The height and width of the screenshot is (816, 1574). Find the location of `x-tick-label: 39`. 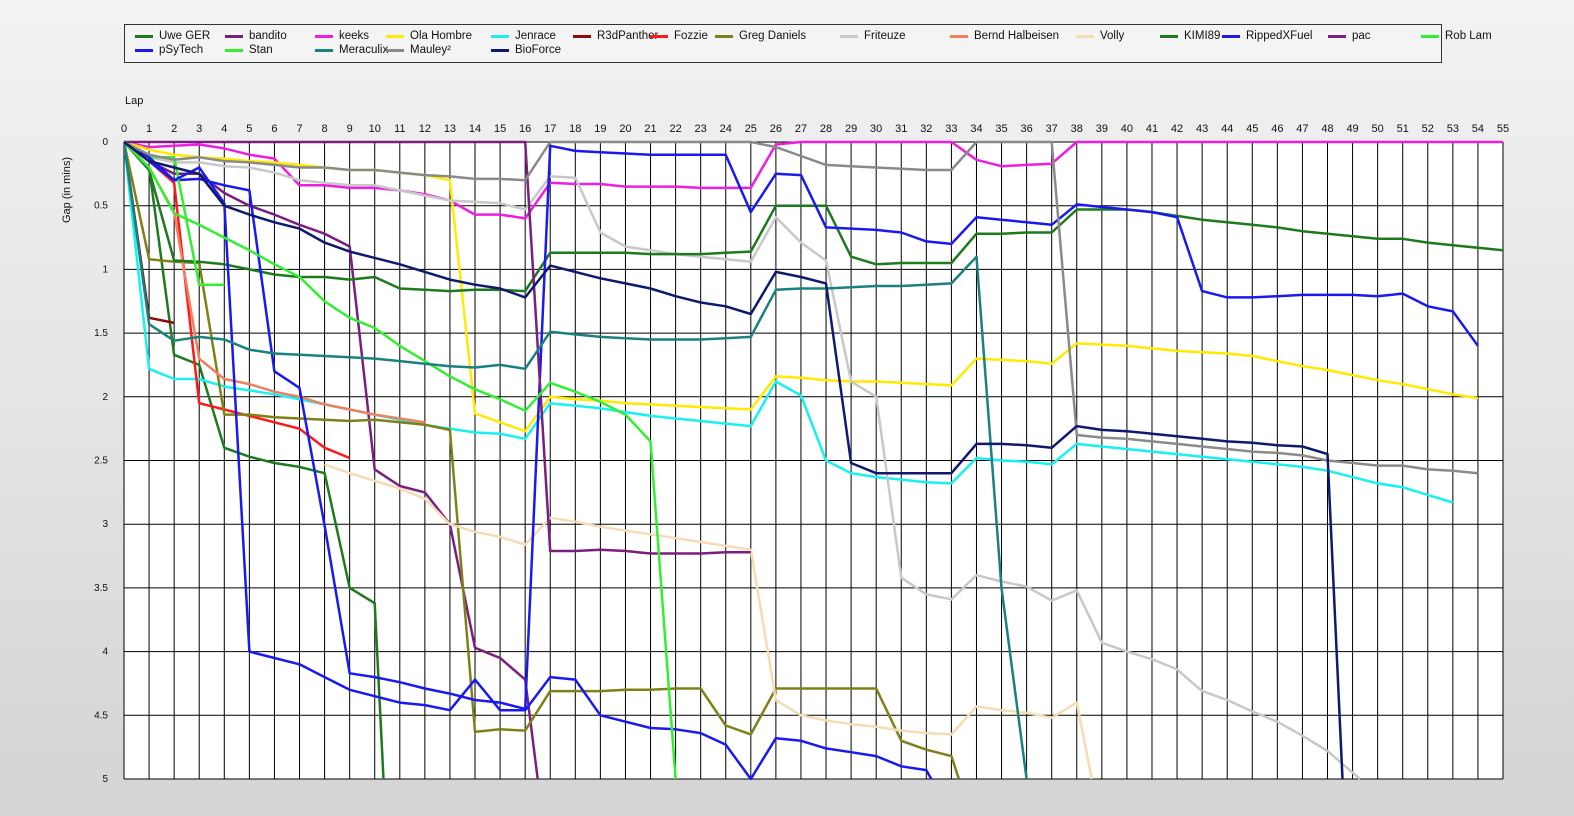

x-tick-label: 39 is located at coordinates (1102, 129).